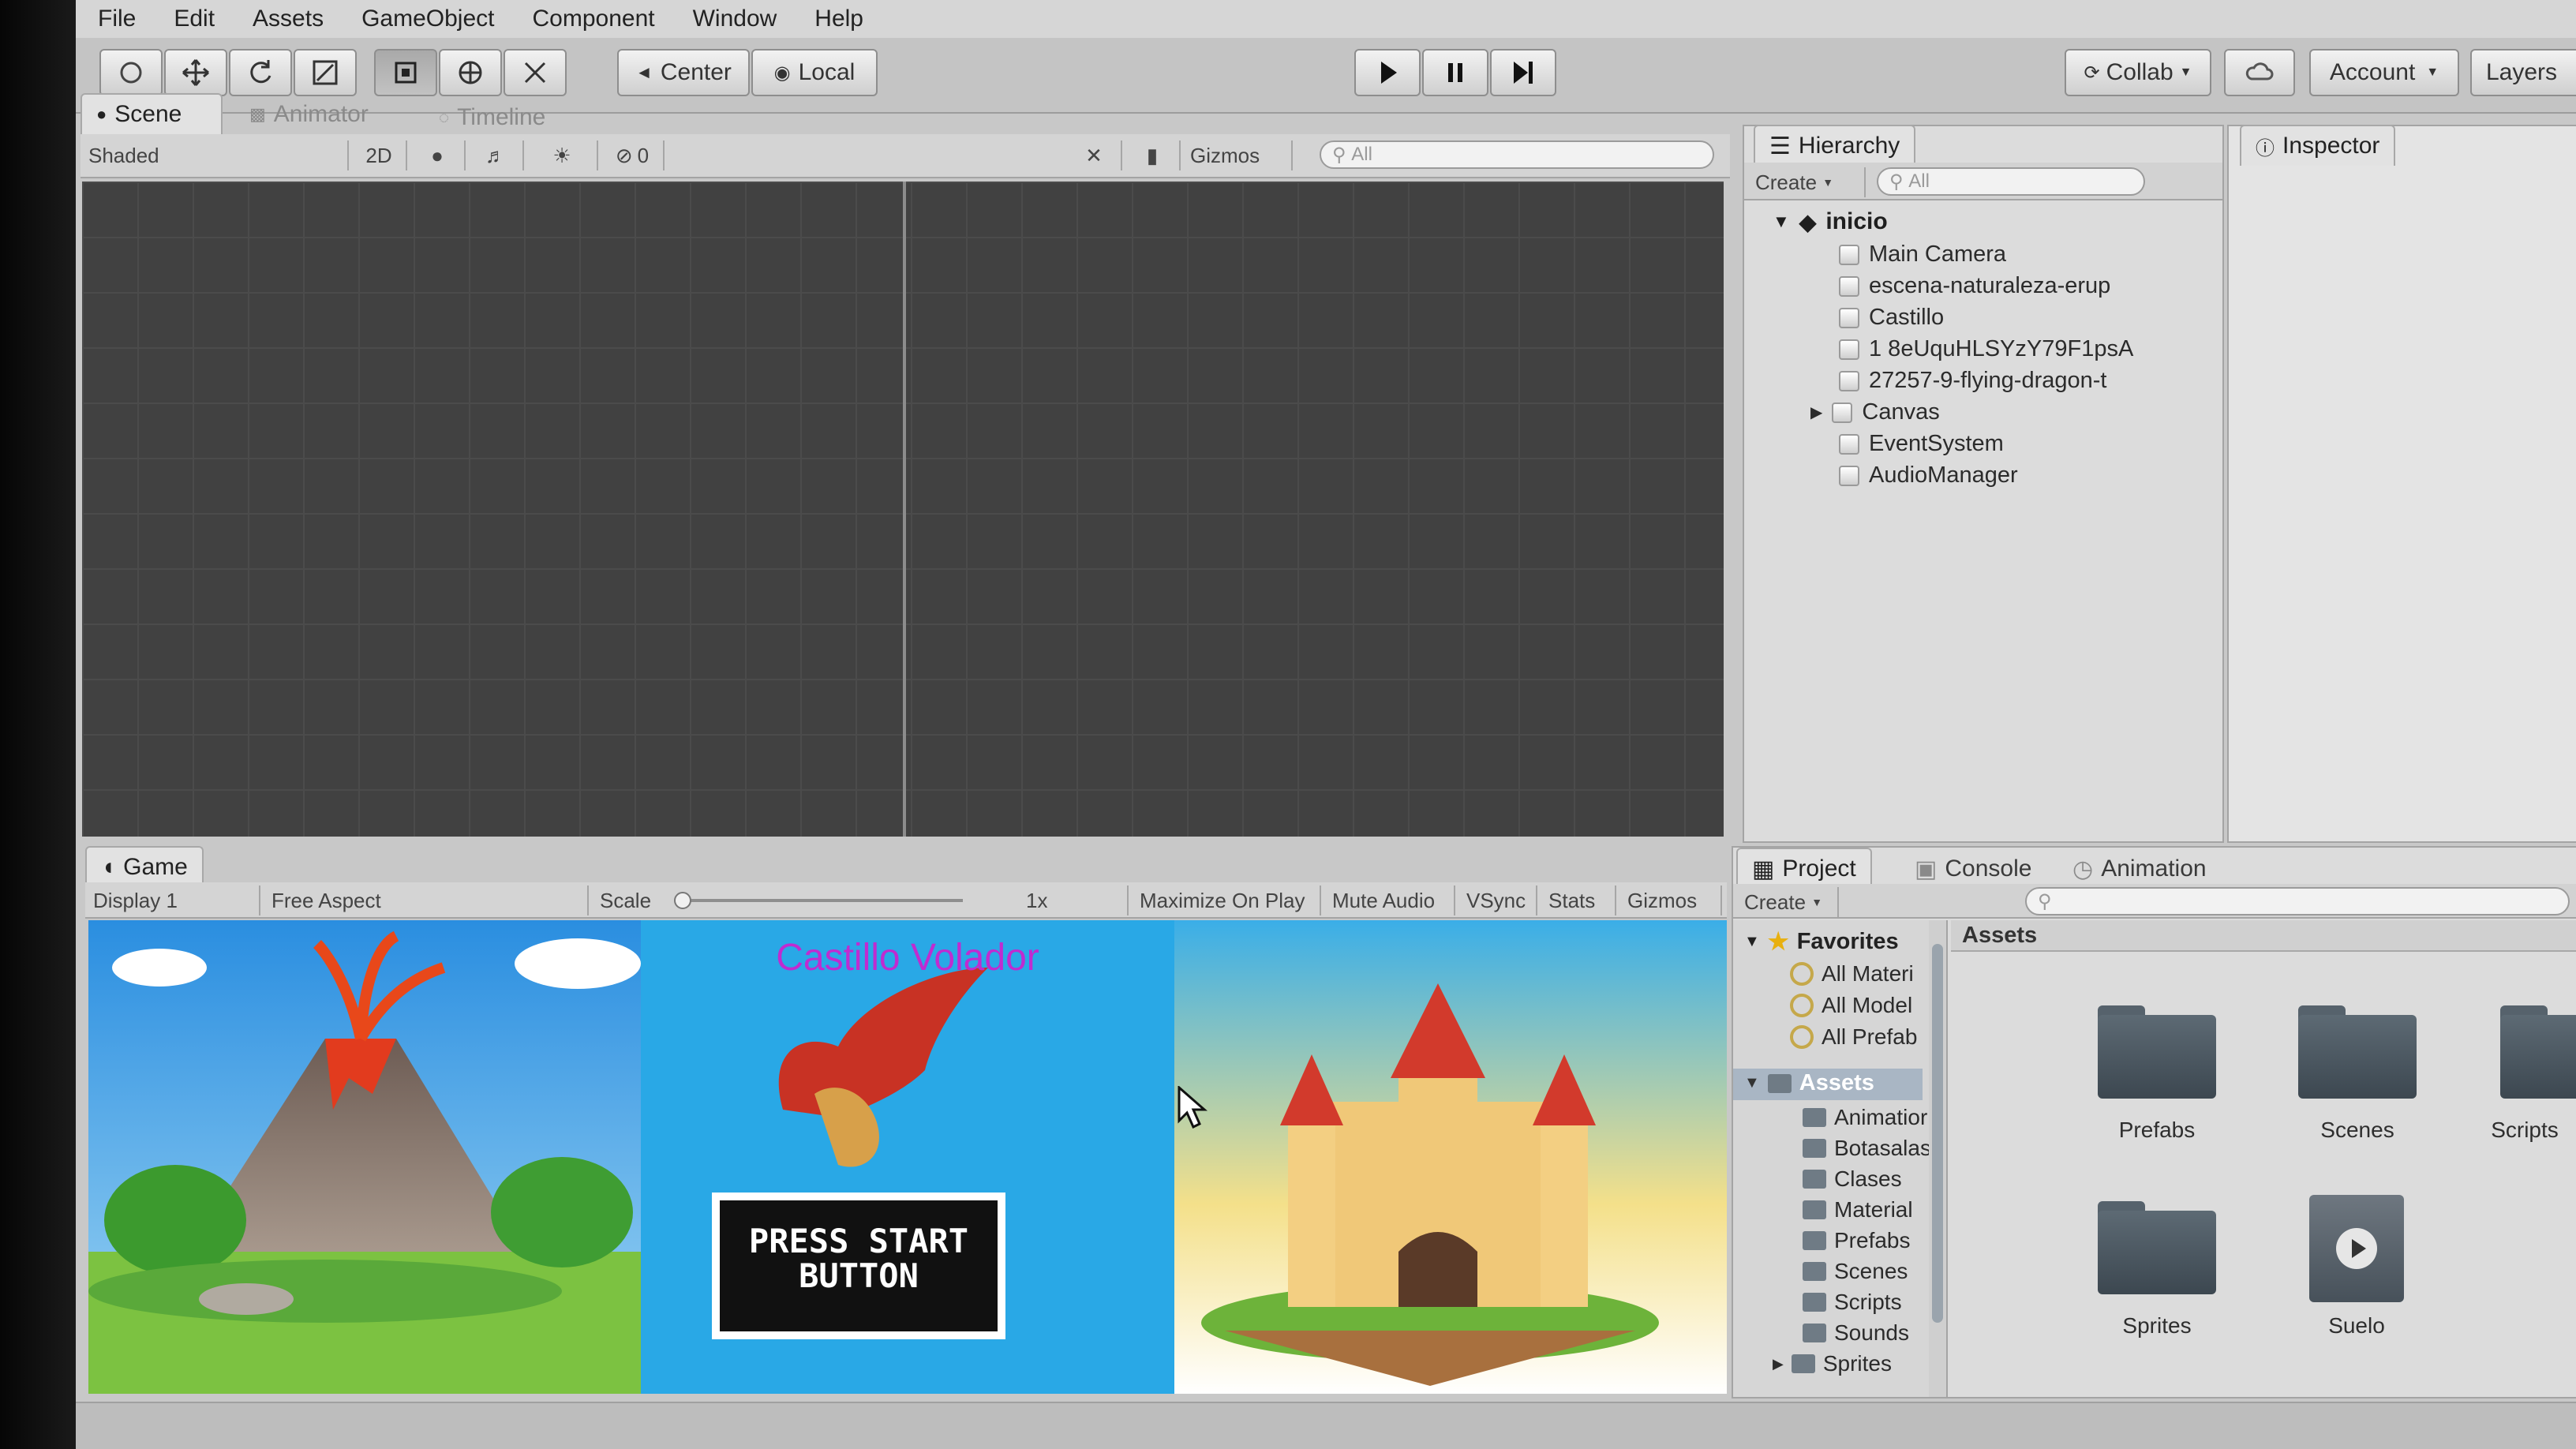 This screenshot has width=2576, height=1449. I want to click on tree-folder-botasalas: Botasalas, so click(1867, 1148).